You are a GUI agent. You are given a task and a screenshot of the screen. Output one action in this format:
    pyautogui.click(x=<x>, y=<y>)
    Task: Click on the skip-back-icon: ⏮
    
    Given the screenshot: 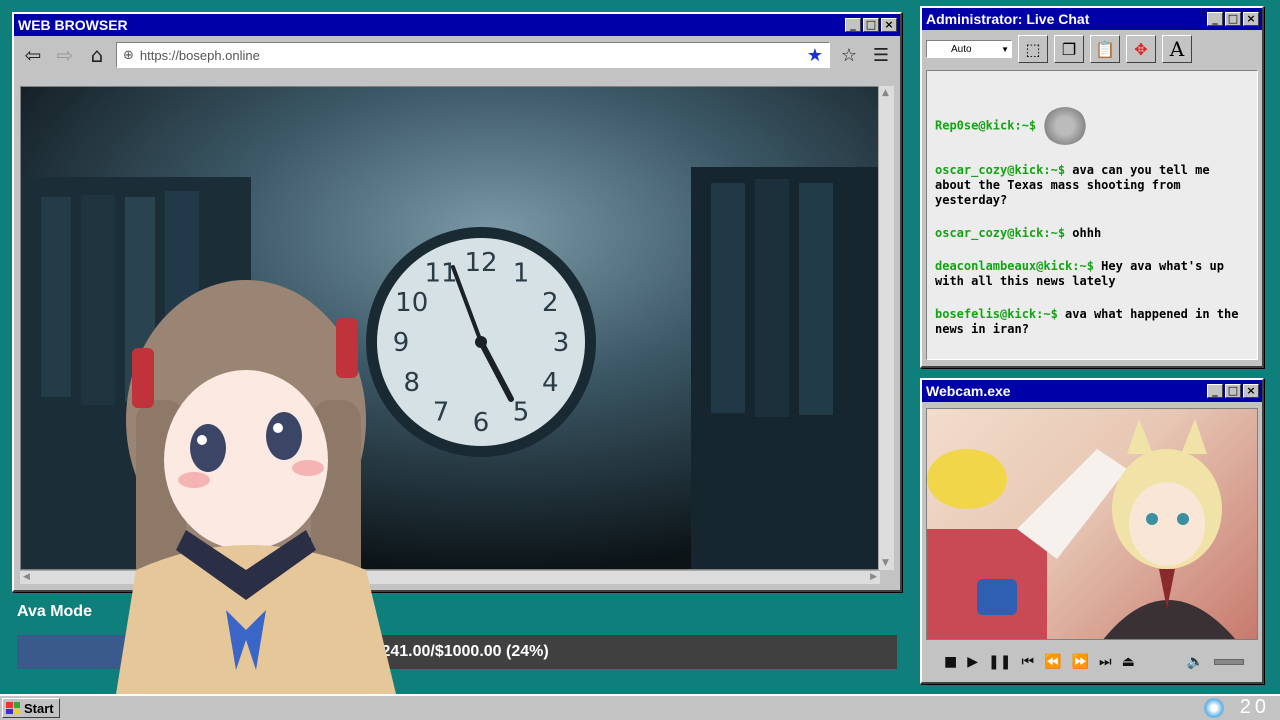 What is the action you would take?
    pyautogui.click(x=1027, y=662)
    